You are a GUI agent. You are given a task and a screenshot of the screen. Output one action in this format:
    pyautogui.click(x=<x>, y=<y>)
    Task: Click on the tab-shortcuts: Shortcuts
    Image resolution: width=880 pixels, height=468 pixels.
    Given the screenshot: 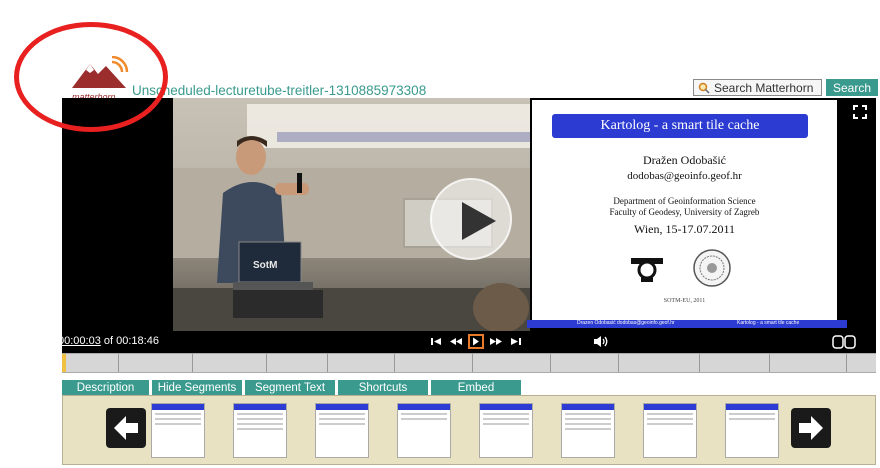 What is the action you would take?
    pyautogui.click(x=383, y=387)
    